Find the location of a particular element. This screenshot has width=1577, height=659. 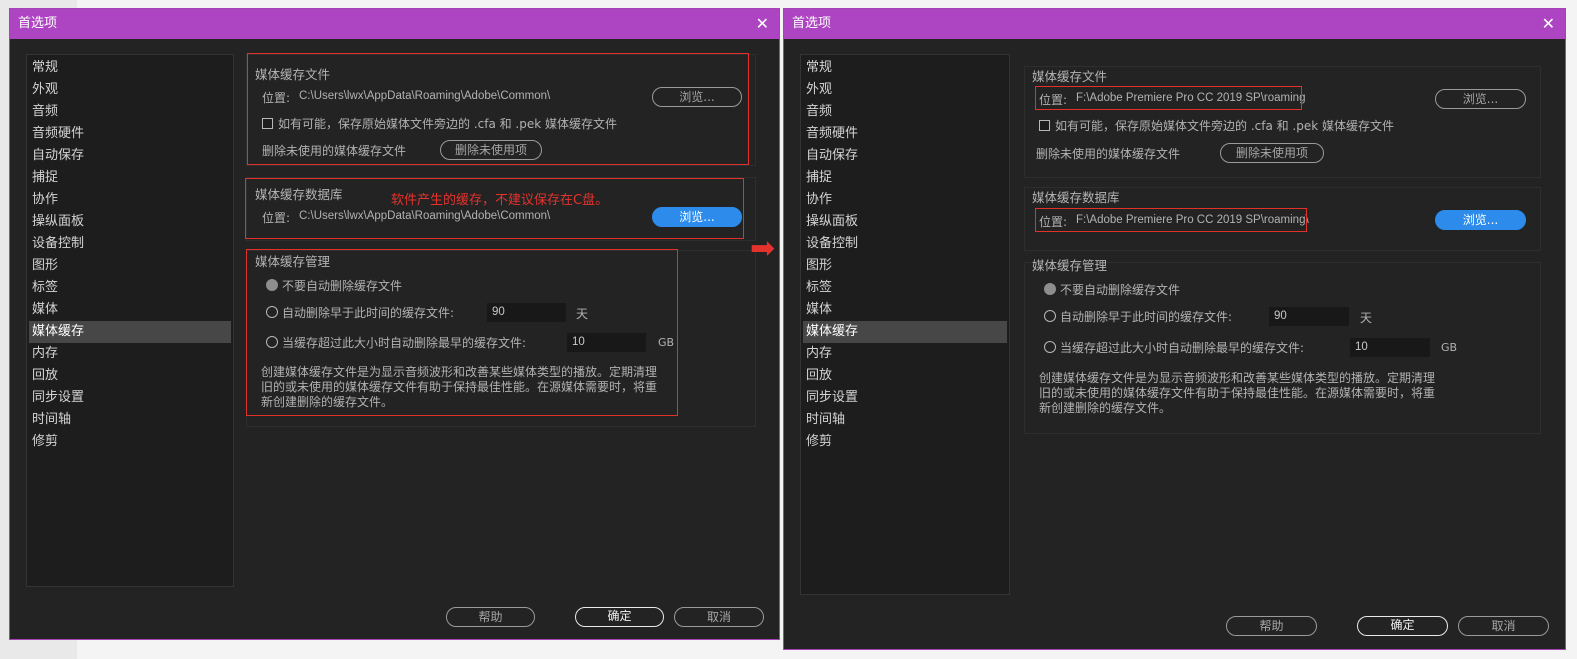

annotation-warning: 软件产生的缓存，不建议保存在C盘。 is located at coordinates (500, 200).